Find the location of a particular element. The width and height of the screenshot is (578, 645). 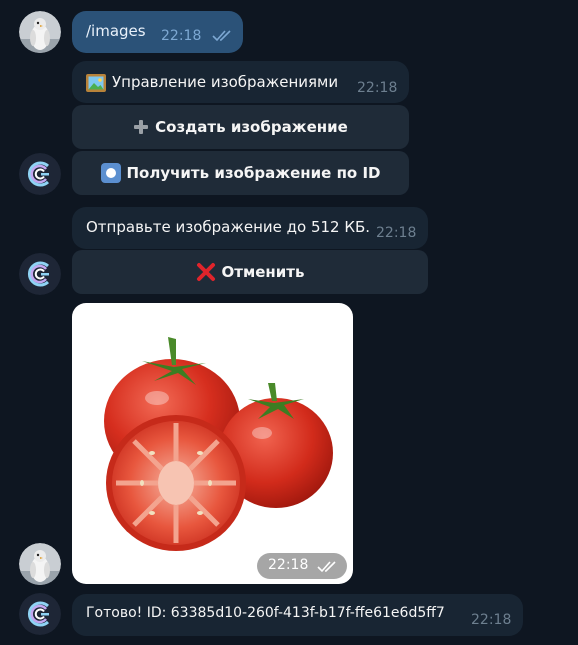

menu-message-bubble: Управление изображениями 22:18 is located at coordinates (240, 82).